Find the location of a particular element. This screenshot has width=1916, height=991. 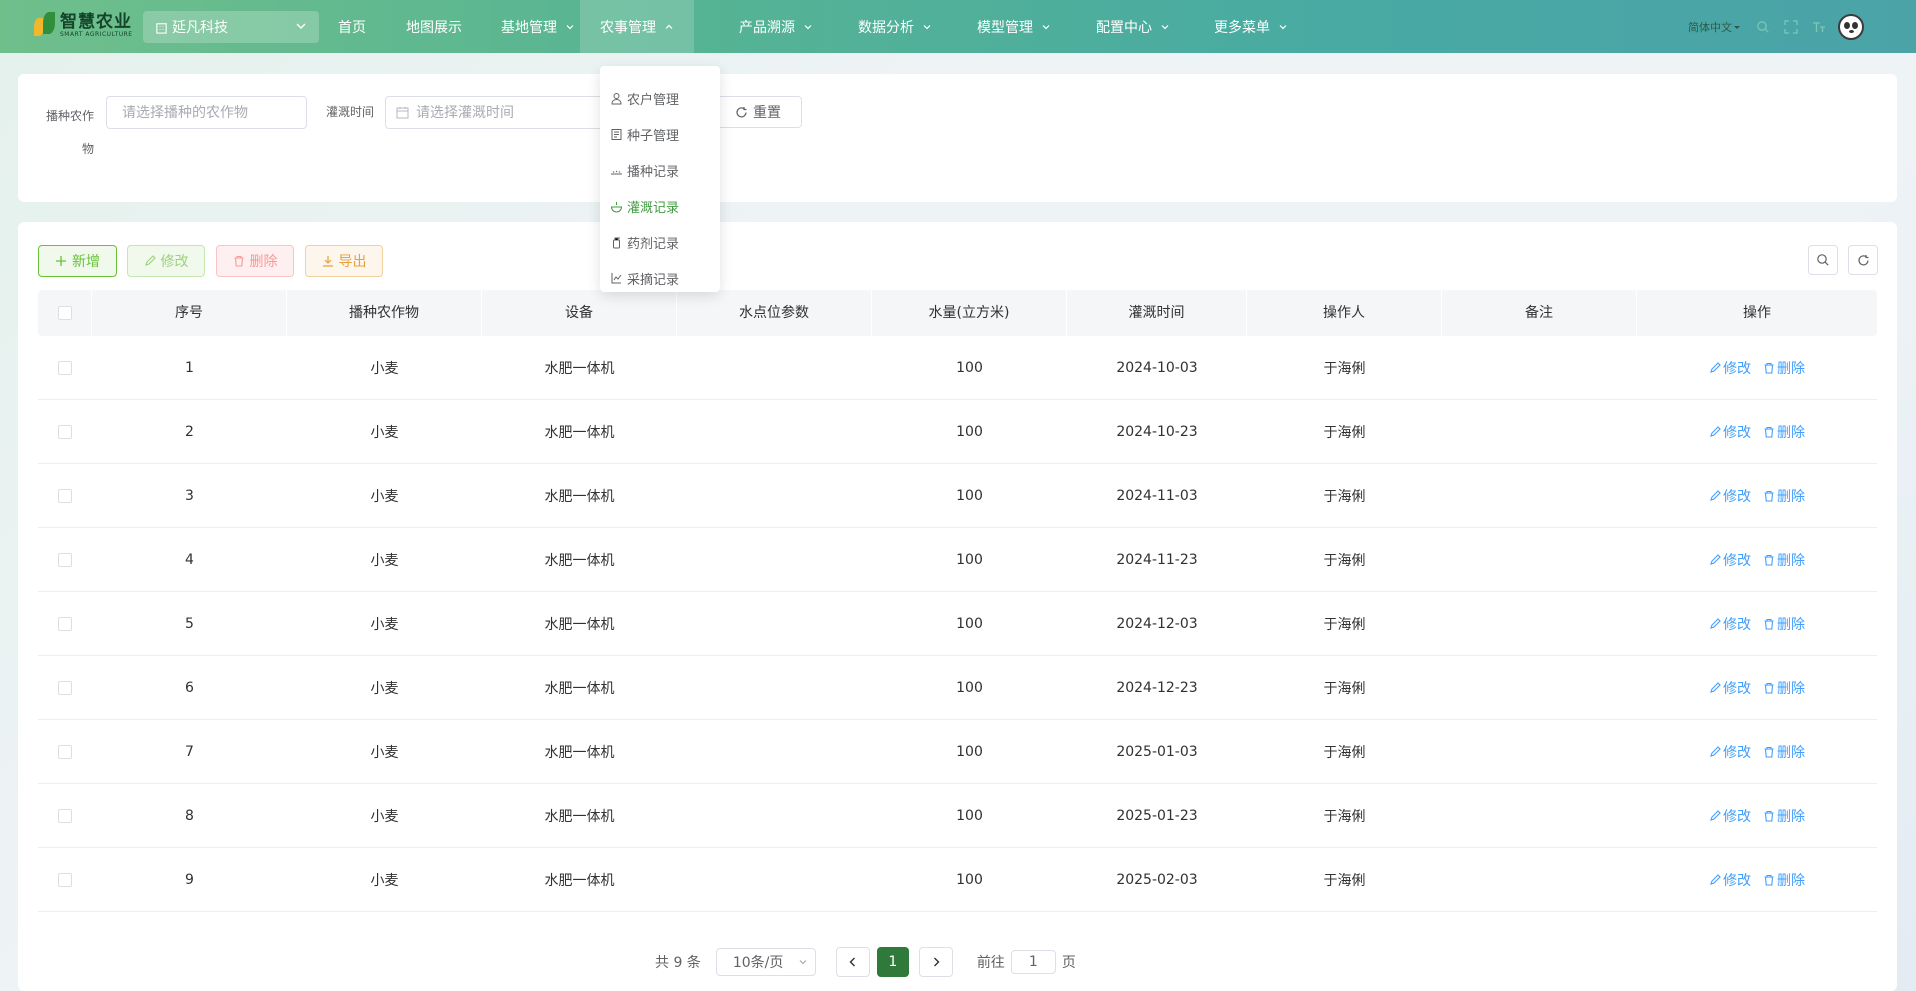

menu-item-irrigation: 灌溉记录 is located at coordinates (660, 206).